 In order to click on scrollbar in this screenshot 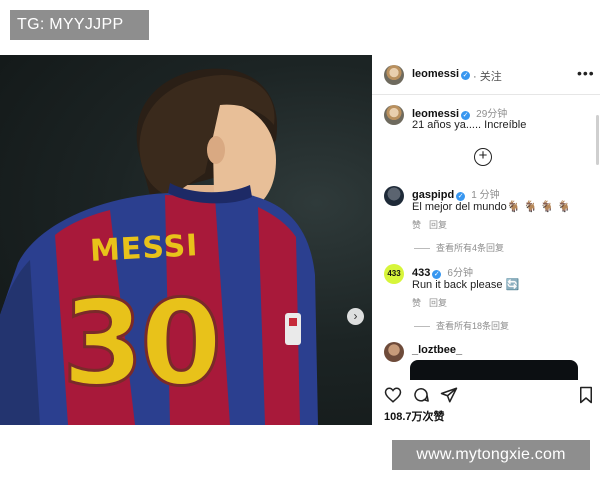, I will do `click(597, 140)`.